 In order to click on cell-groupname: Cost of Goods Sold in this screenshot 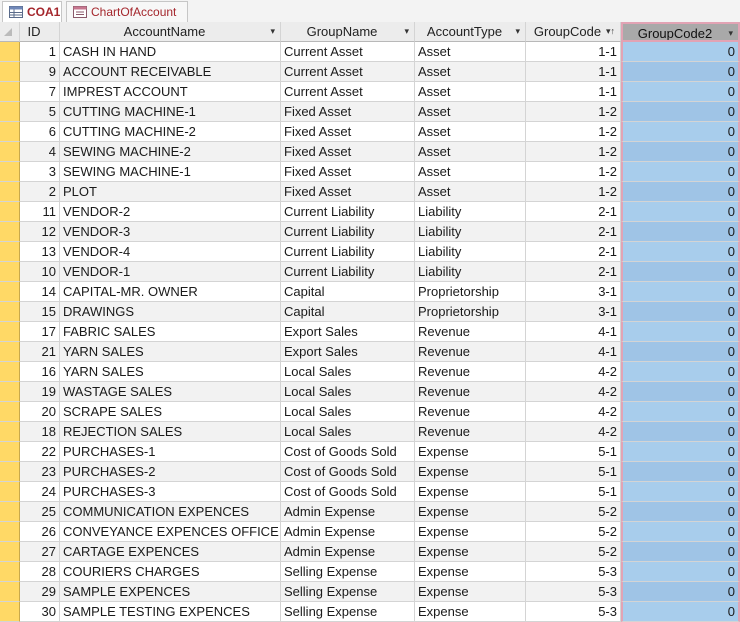, I will do `click(348, 472)`.